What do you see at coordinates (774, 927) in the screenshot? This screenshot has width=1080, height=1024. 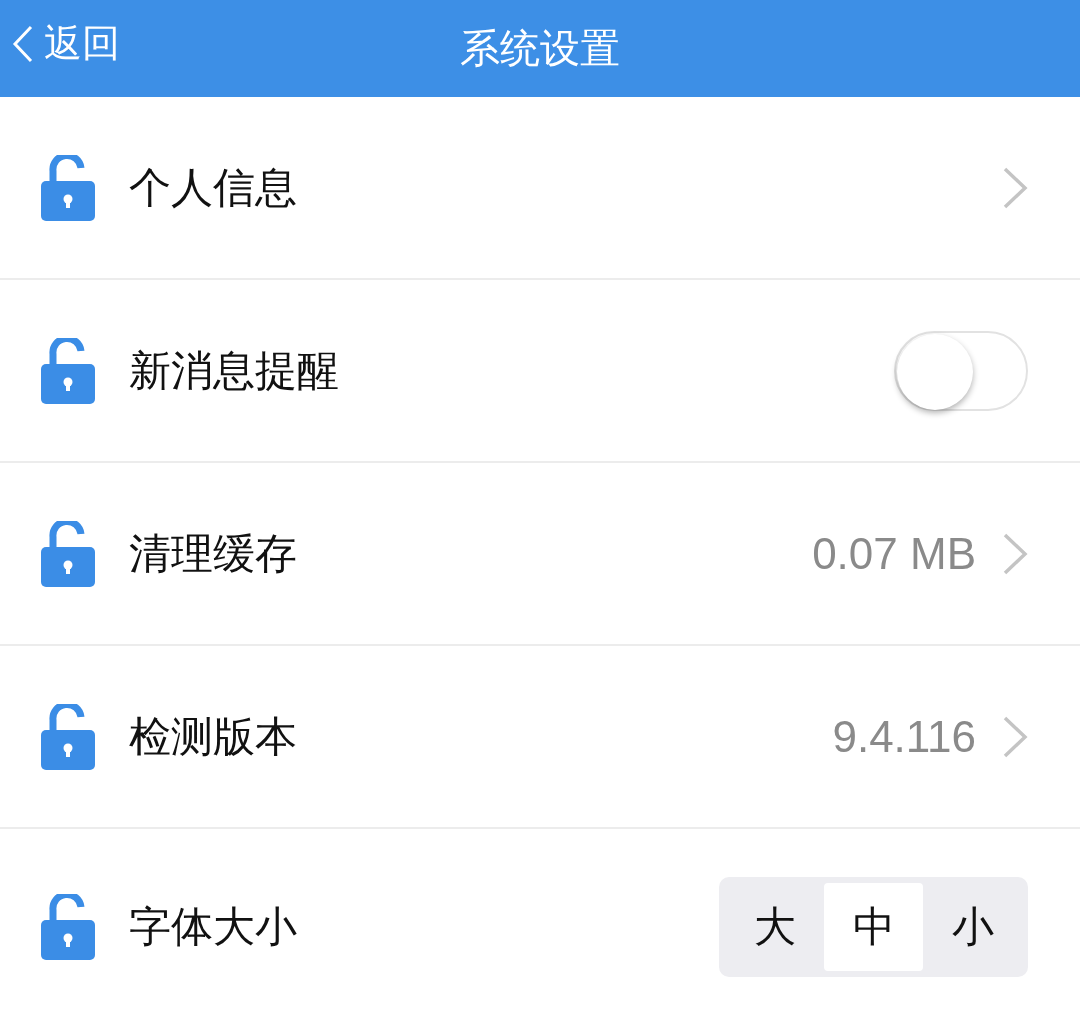 I see `size-option: 大` at bounding box center [774, 927].